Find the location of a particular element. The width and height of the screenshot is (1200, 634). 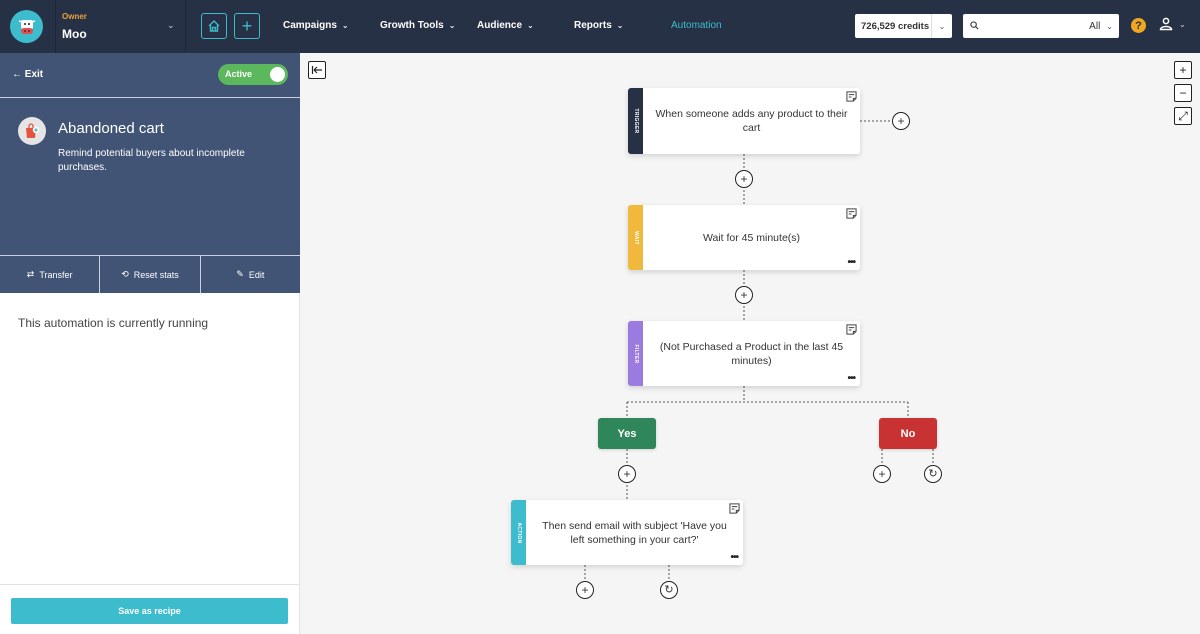

automation-title: Abandoned cart is located at coordinates (111, 128).